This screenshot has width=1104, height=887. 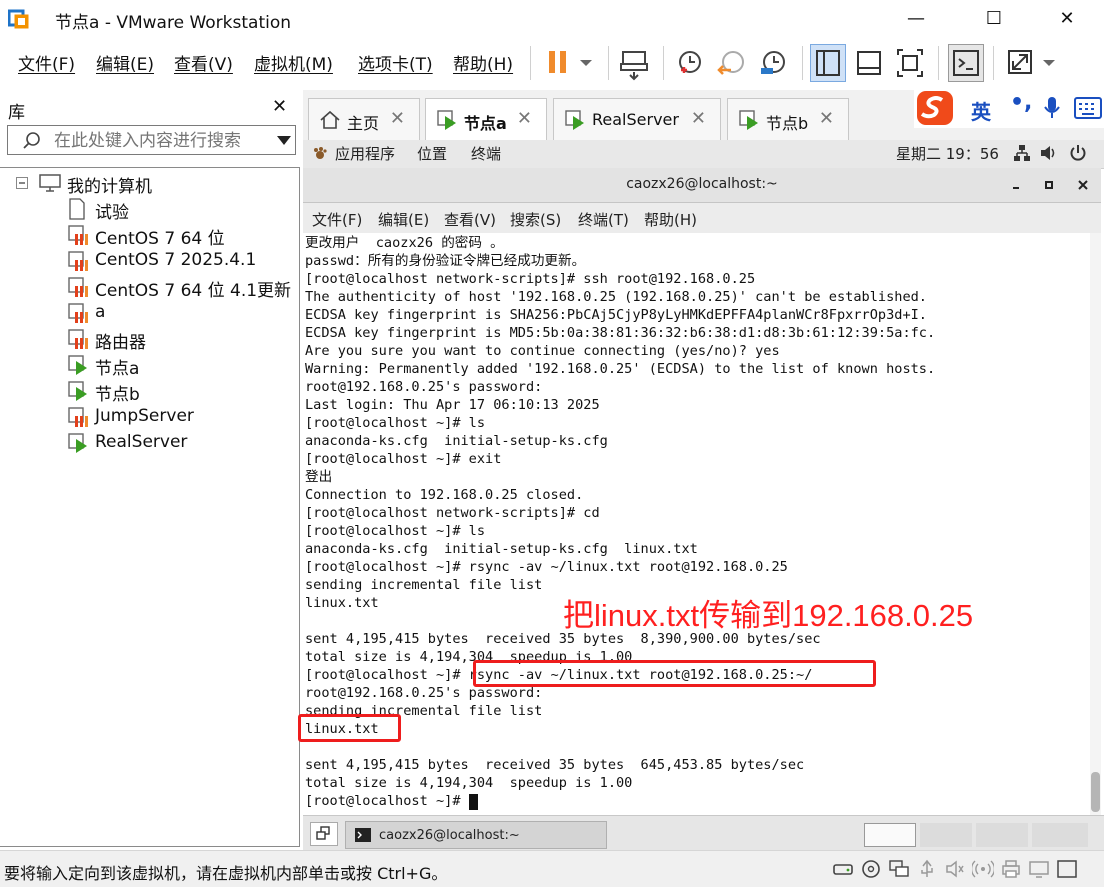 What do you see at coordinates (603, 219) in the screenshot?
I see `terminal-menu-terminal: 终端(T)` at bounding box center [603, 219].